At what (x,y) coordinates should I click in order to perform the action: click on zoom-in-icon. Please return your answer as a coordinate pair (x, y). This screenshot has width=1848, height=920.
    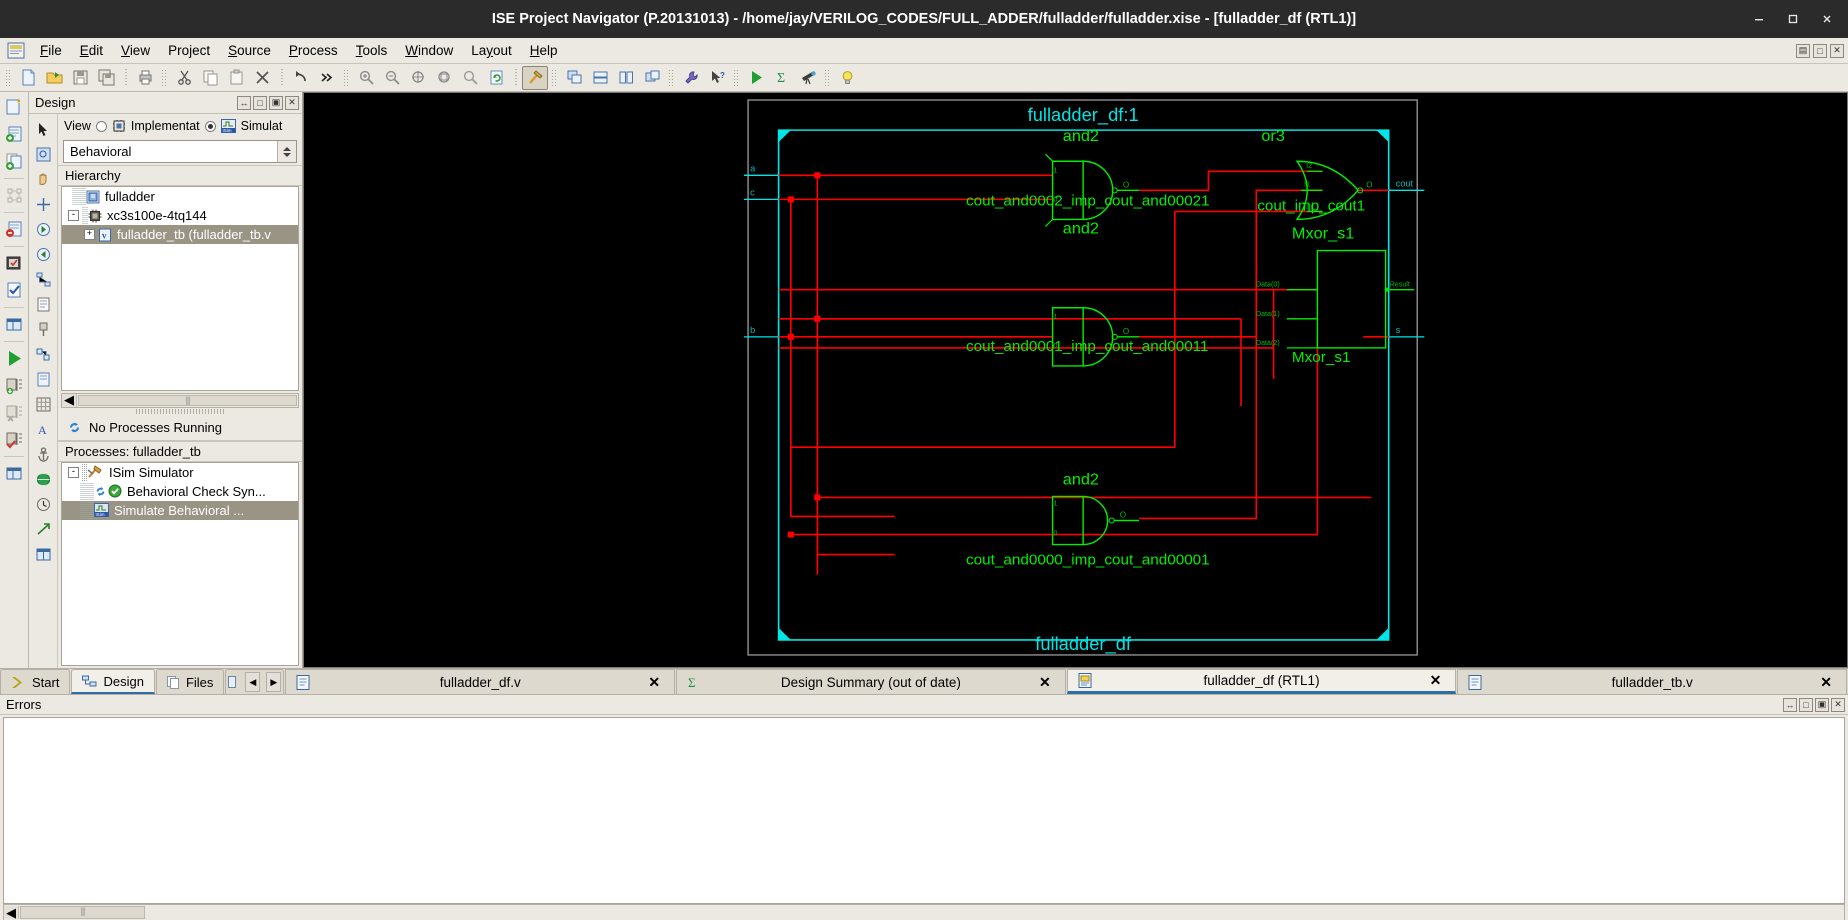
    Looking at the image, I should click on (366, 78).